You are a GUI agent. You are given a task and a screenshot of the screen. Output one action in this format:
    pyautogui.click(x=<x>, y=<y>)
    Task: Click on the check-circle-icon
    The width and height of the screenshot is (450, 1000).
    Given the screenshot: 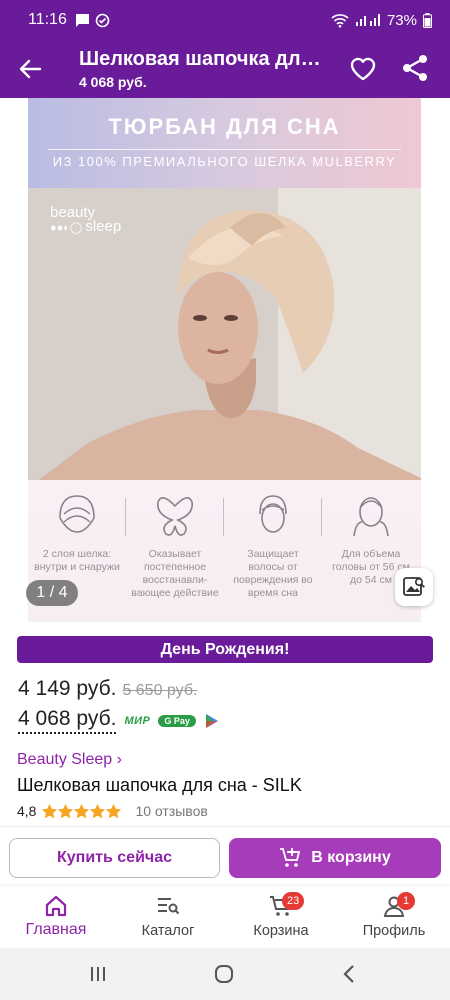 What is the action you would take?
    pyautogui.click(x=102, y=20)
    